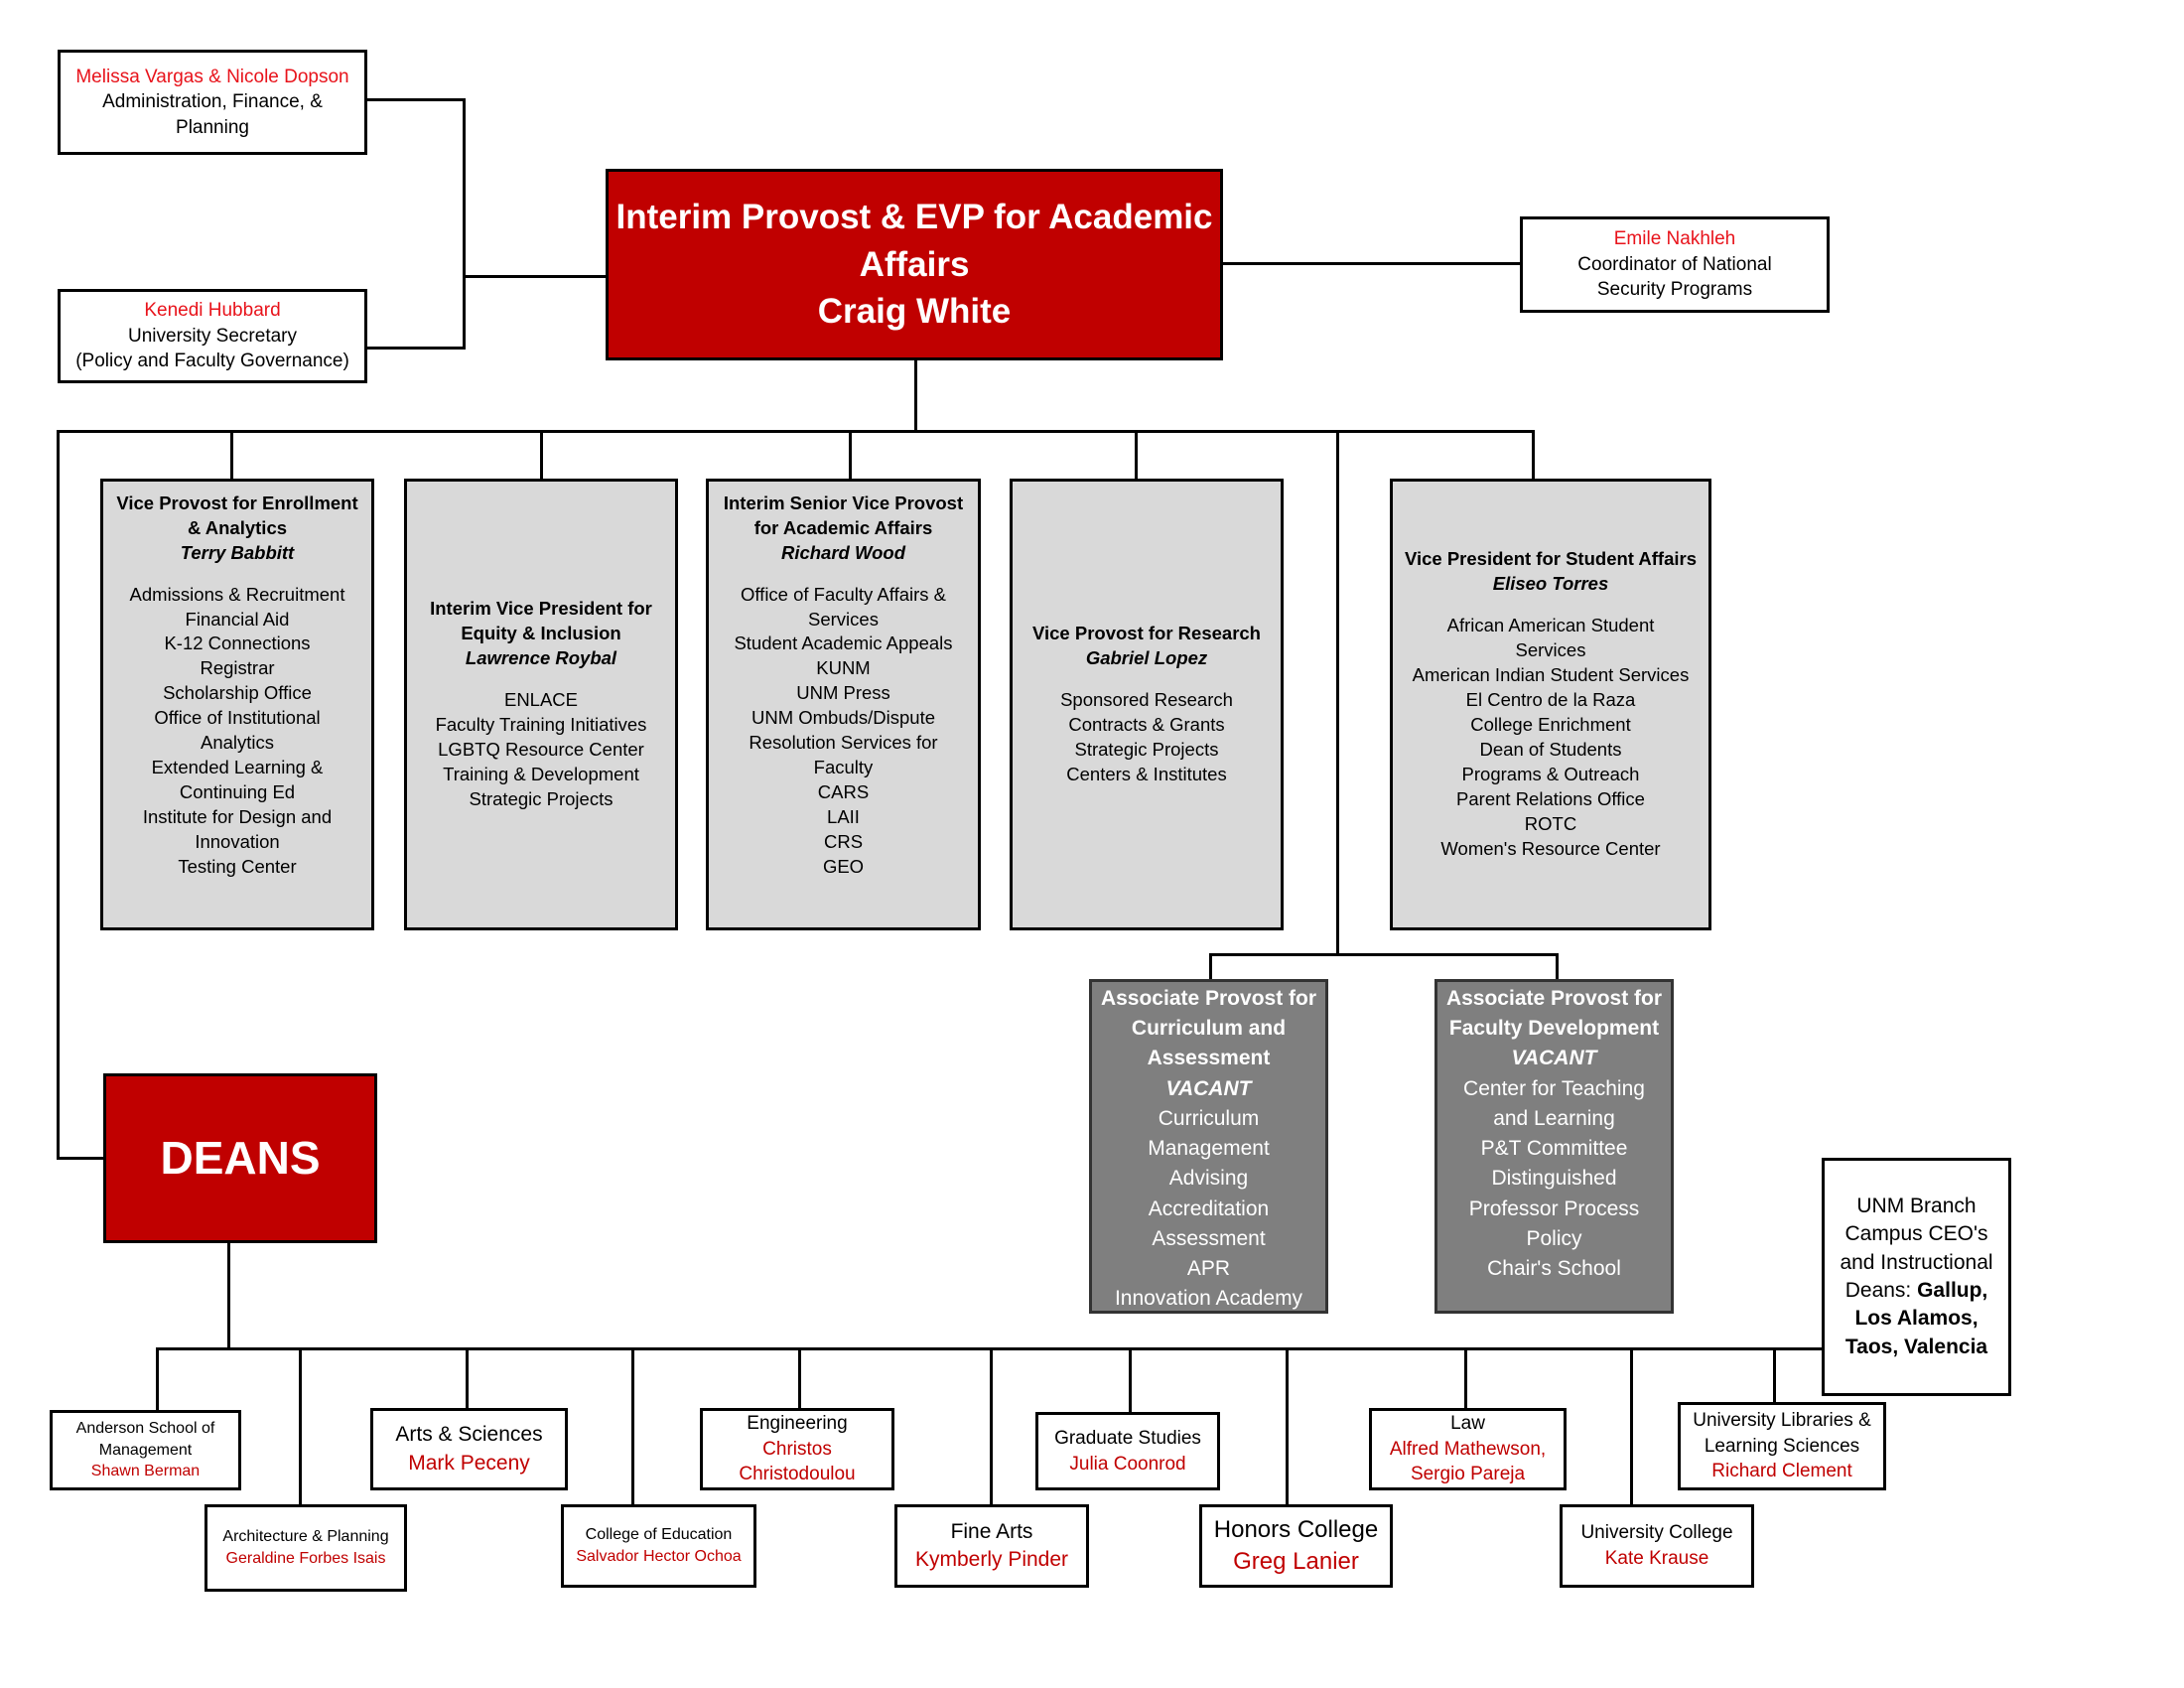 The image size is (2184, 1688). I want to click on box-text-line: Extended Learning &, so click(237, 767).